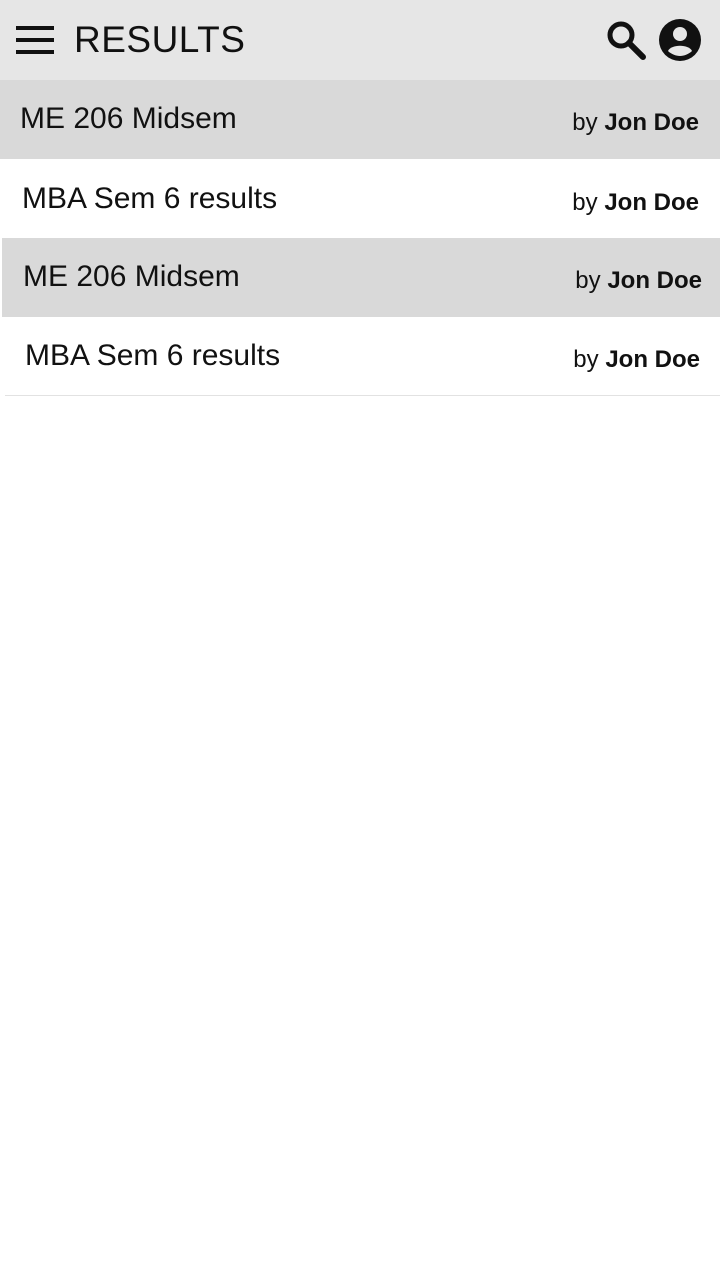  I want to click on menu-icon, so click(35, 40).